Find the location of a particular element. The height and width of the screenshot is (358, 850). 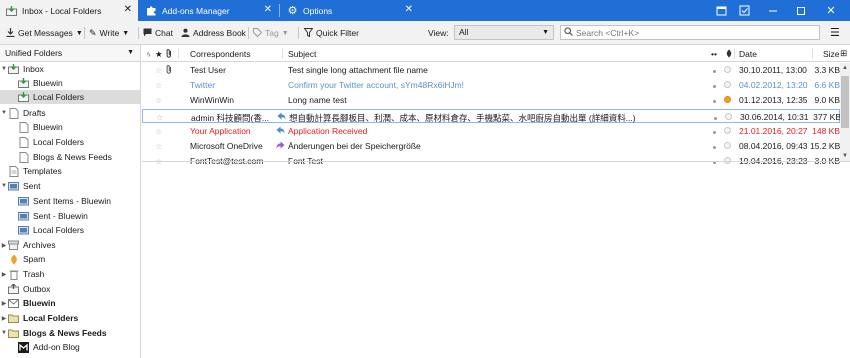

date-column: Date is located at coordinates (748, 54).